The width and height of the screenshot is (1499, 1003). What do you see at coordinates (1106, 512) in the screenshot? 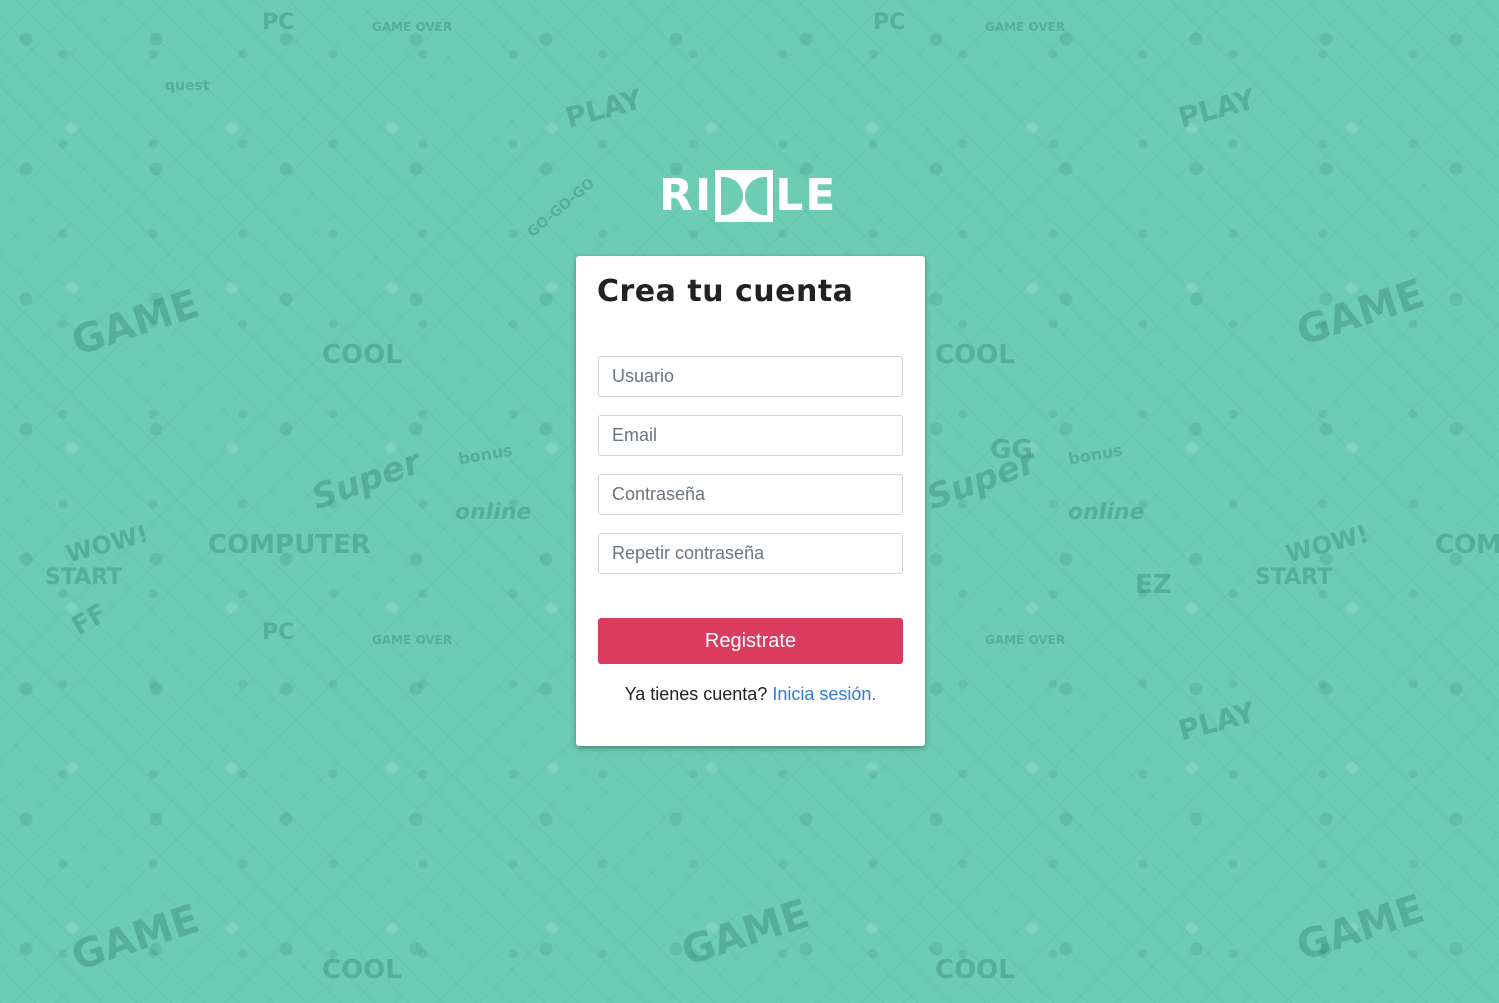
I see `doodle-online-2: online` at bounding box center [1106, 512].